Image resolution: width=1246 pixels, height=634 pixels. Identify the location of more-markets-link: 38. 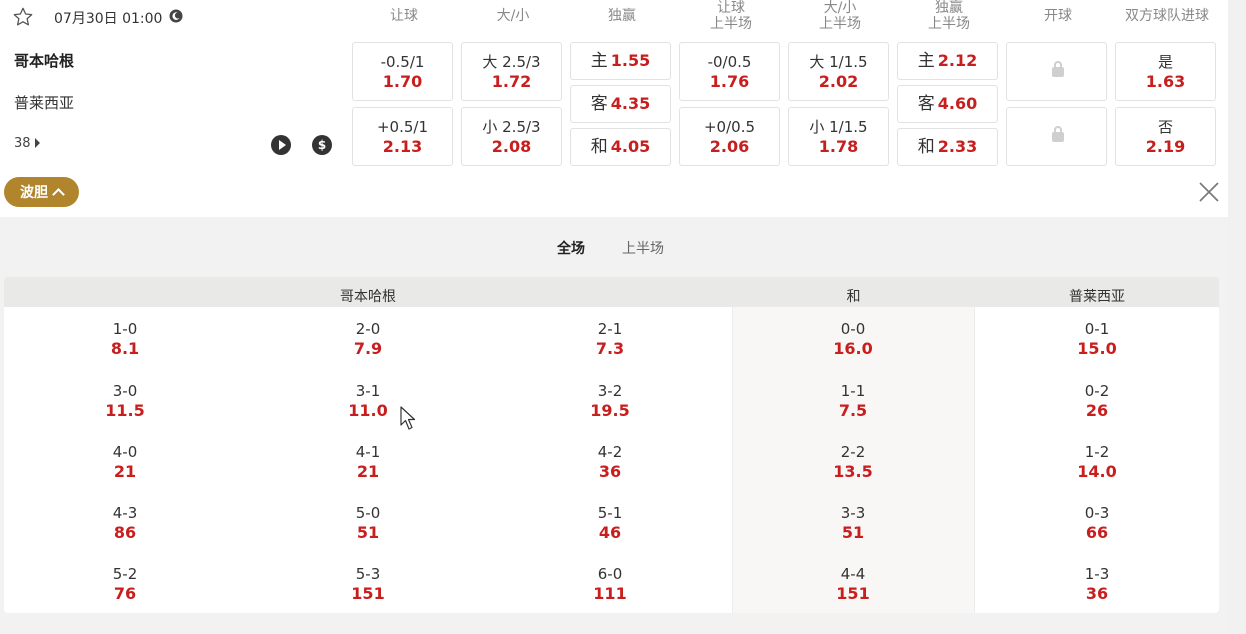
(27, 143).